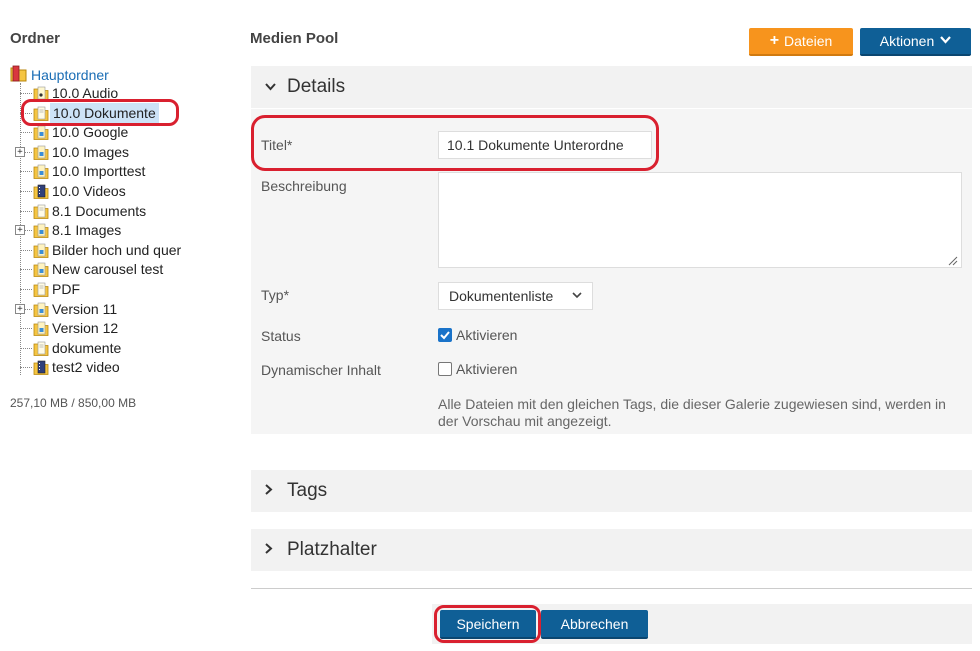 The height and width of the screenshot is (651, 980). What do you see at coordinates (445, 369) in the screenshot?
I see `dynamic-content-checkbox` at bounding box center [445, 369].